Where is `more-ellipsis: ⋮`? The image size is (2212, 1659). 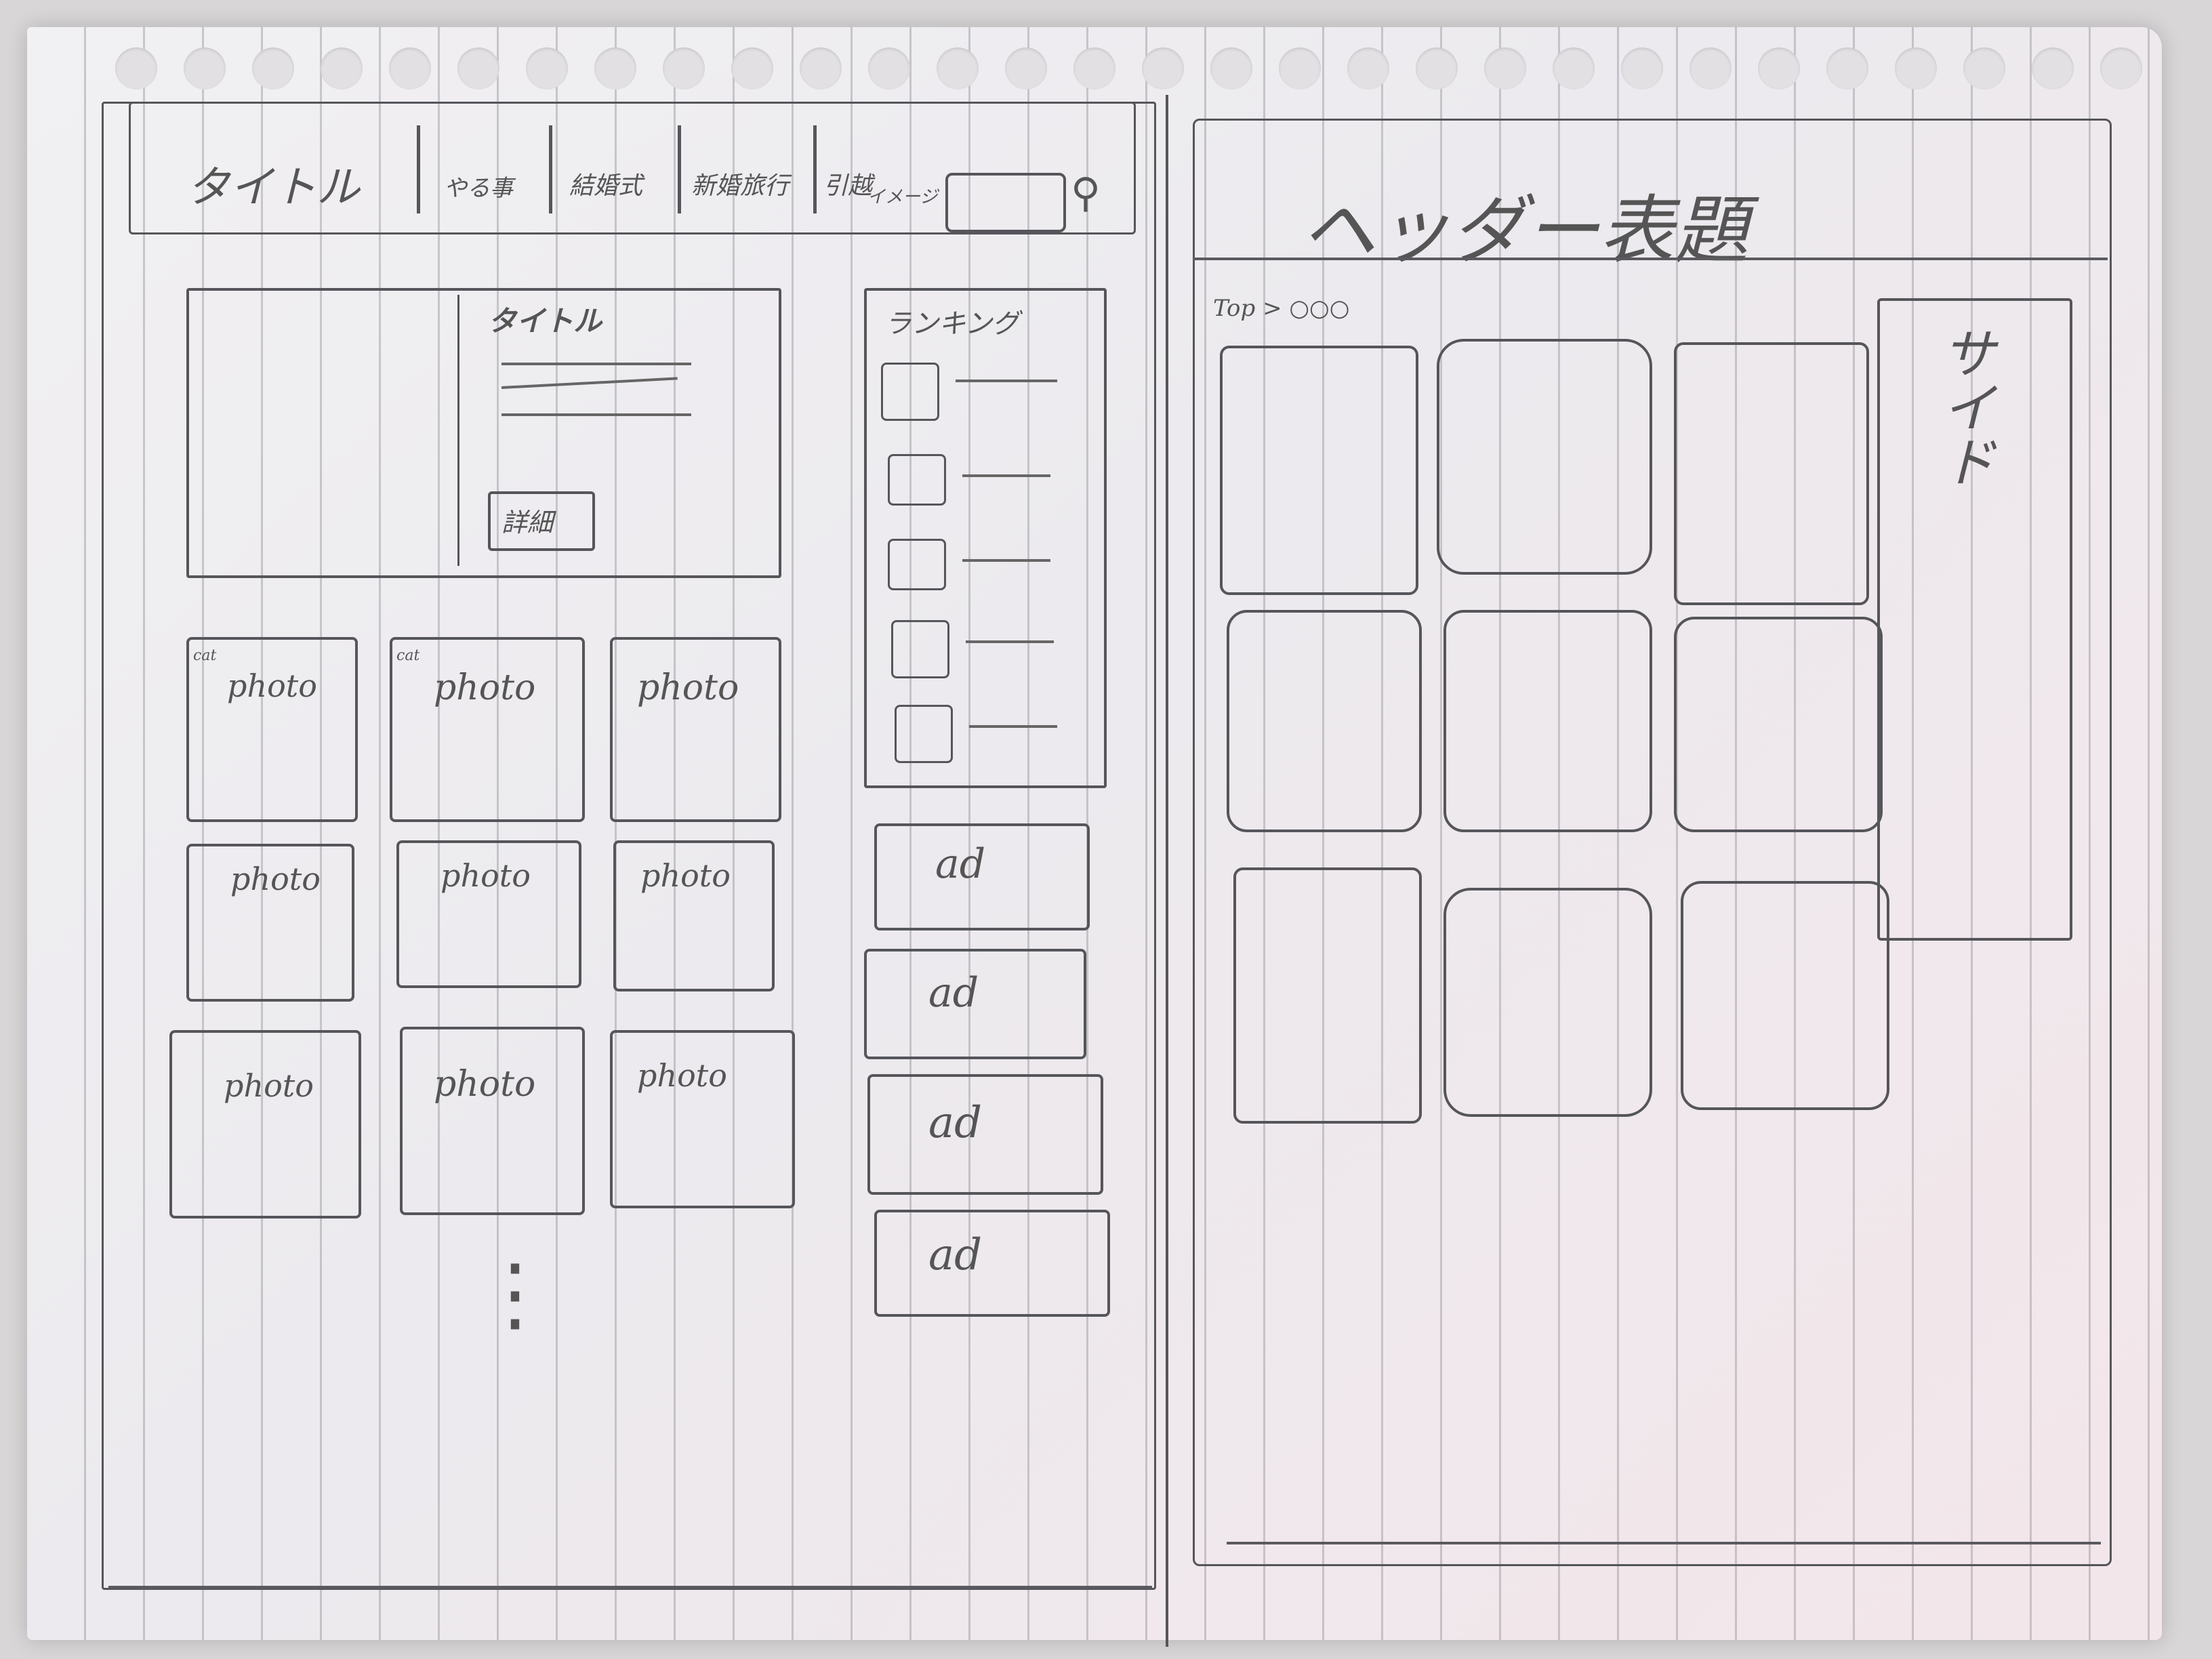 more-ellipsis: ⋮ is located at coordinates (515, 1294).